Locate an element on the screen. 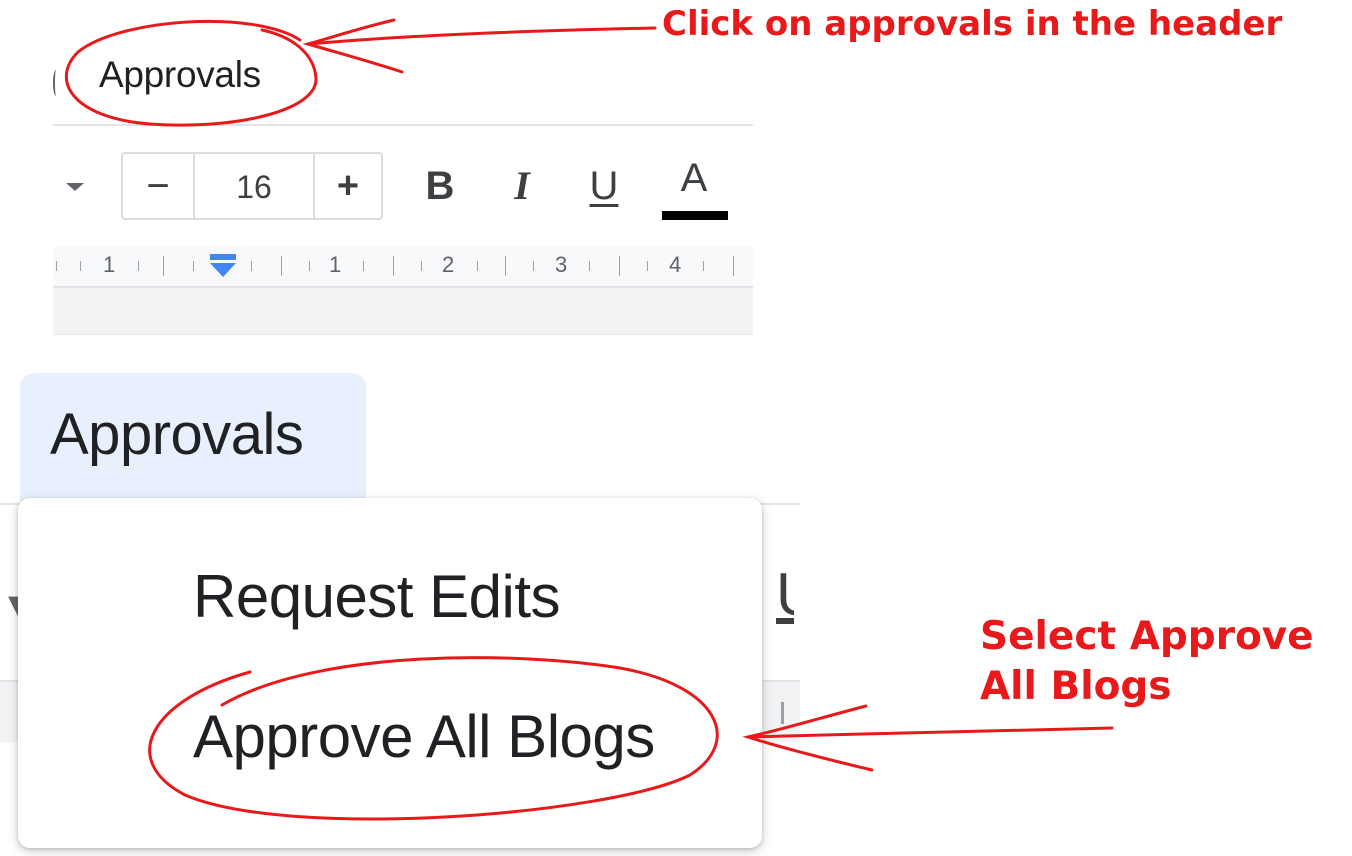  font-size-decrease-button: − is located at coordinates (159, 186).